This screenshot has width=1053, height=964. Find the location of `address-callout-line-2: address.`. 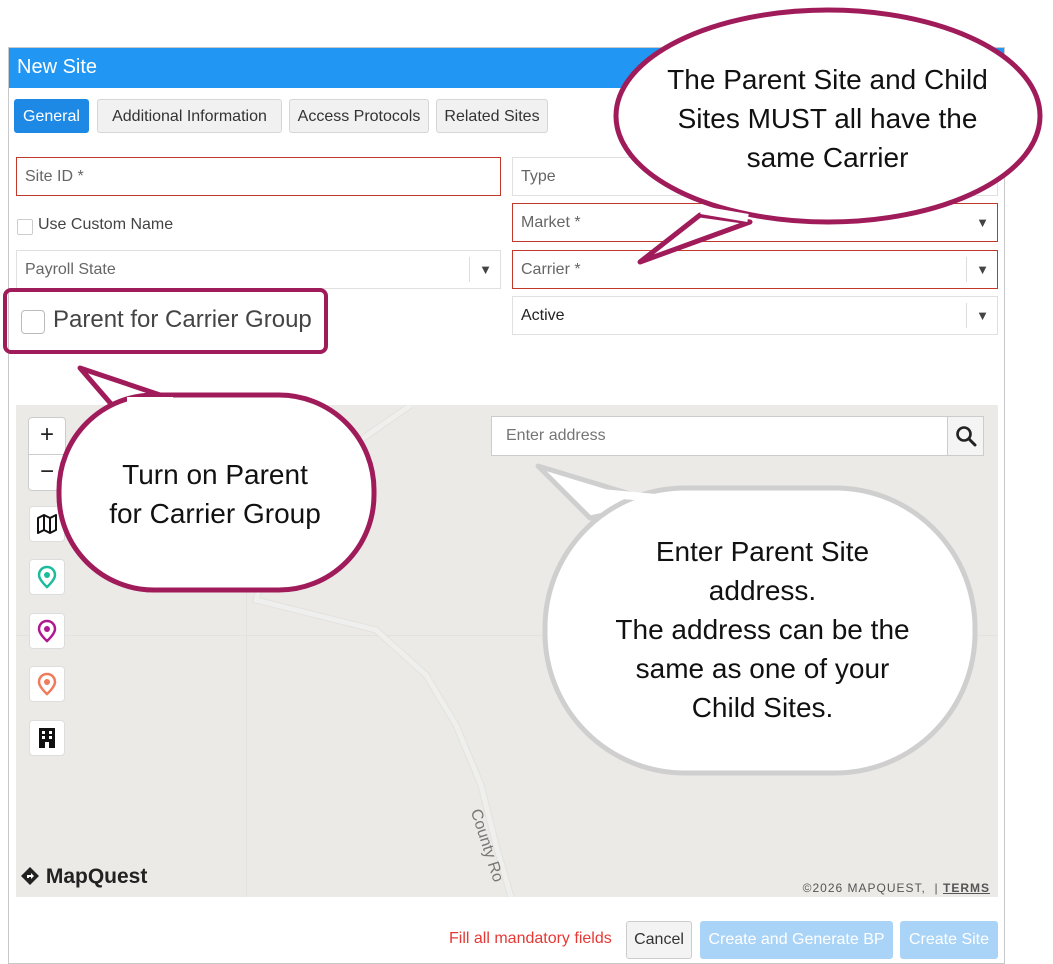

address-callout-line-2: address. is located at coordinates (762, 590).